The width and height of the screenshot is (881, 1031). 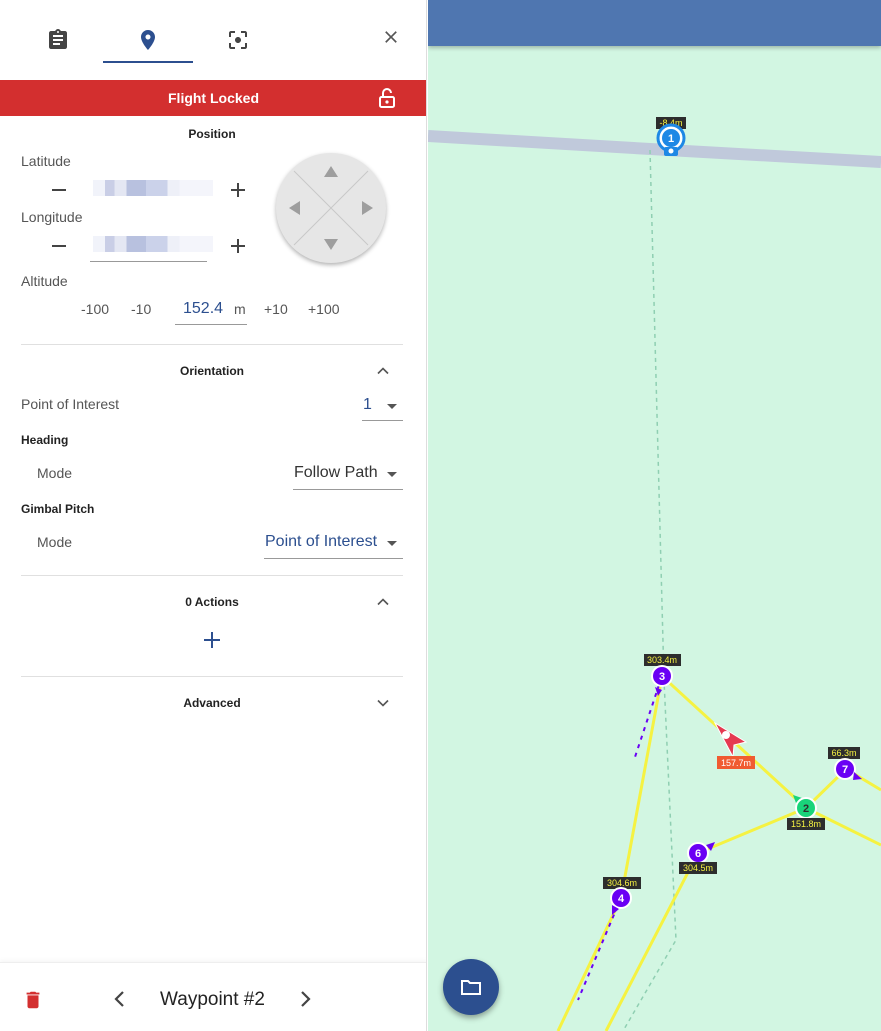 I want to click on lock-open-icon, so click(x=387, y=98).